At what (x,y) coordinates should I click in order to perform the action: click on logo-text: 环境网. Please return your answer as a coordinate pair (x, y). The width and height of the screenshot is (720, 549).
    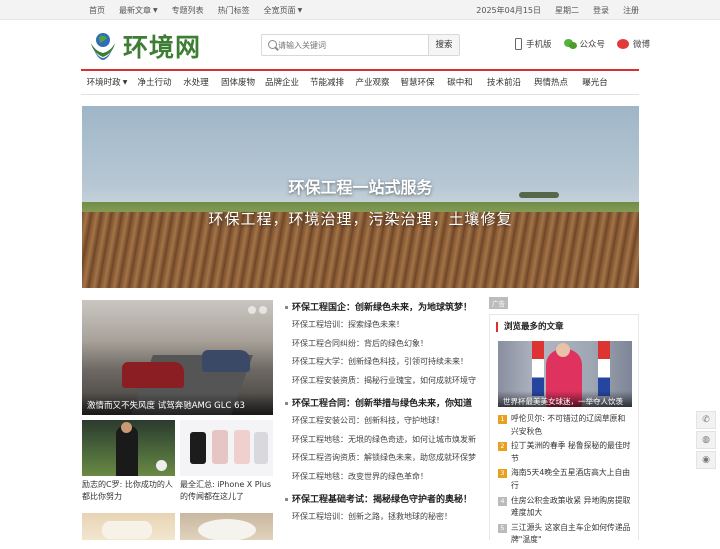
    Looking at the image, I should click on (162, 47).